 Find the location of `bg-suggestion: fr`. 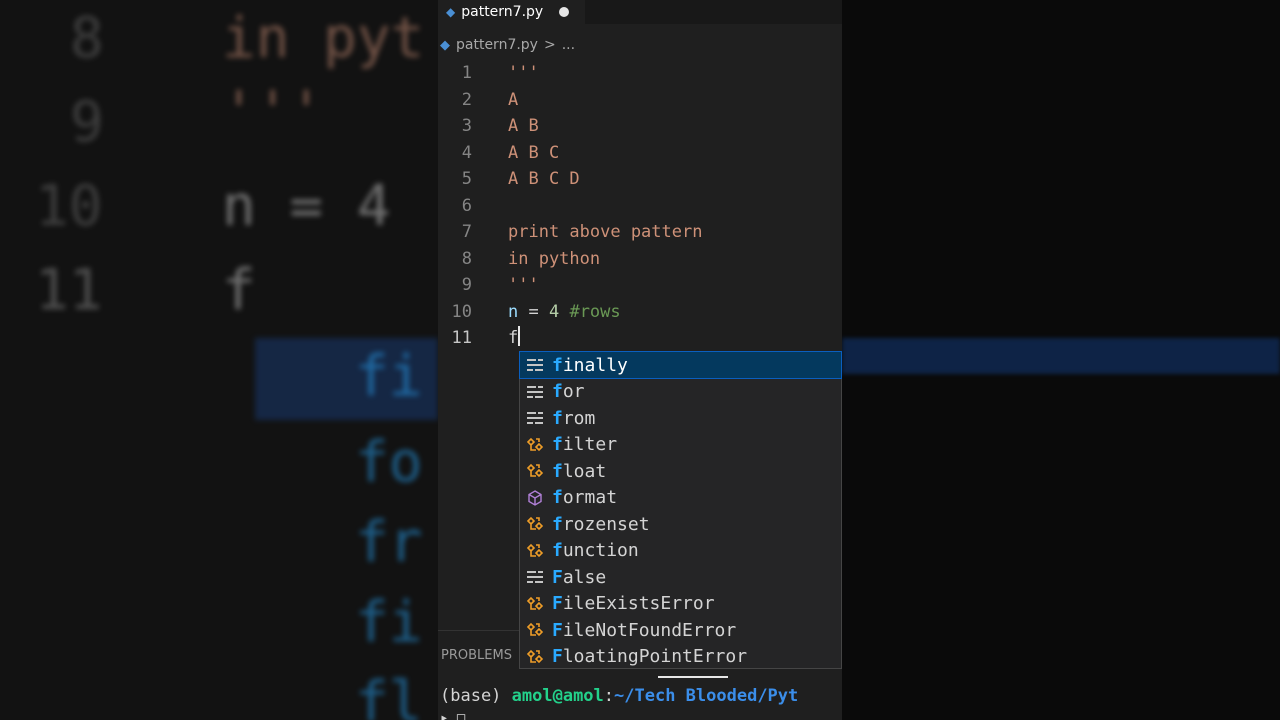

bg-suggestion: fr is located at coordinates (389, 542).